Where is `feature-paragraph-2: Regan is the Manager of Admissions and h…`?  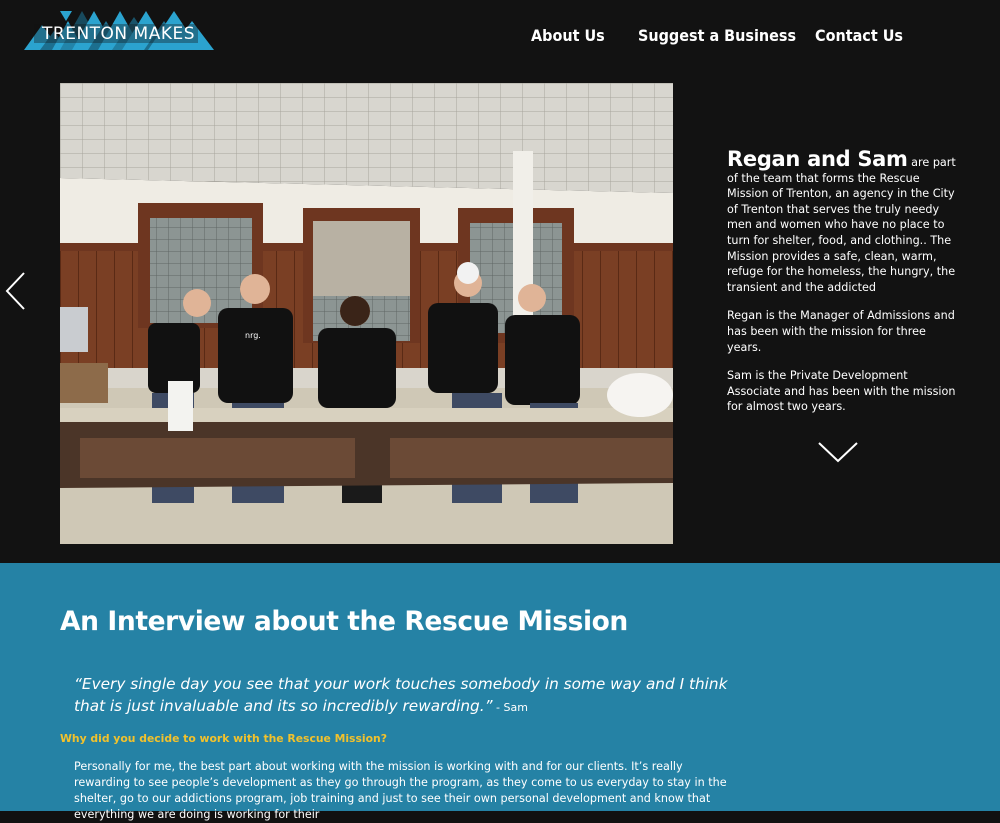 feature-paragraph-2: Regan is the Manager of Admissions and h… is located at coordinates (841, 331).